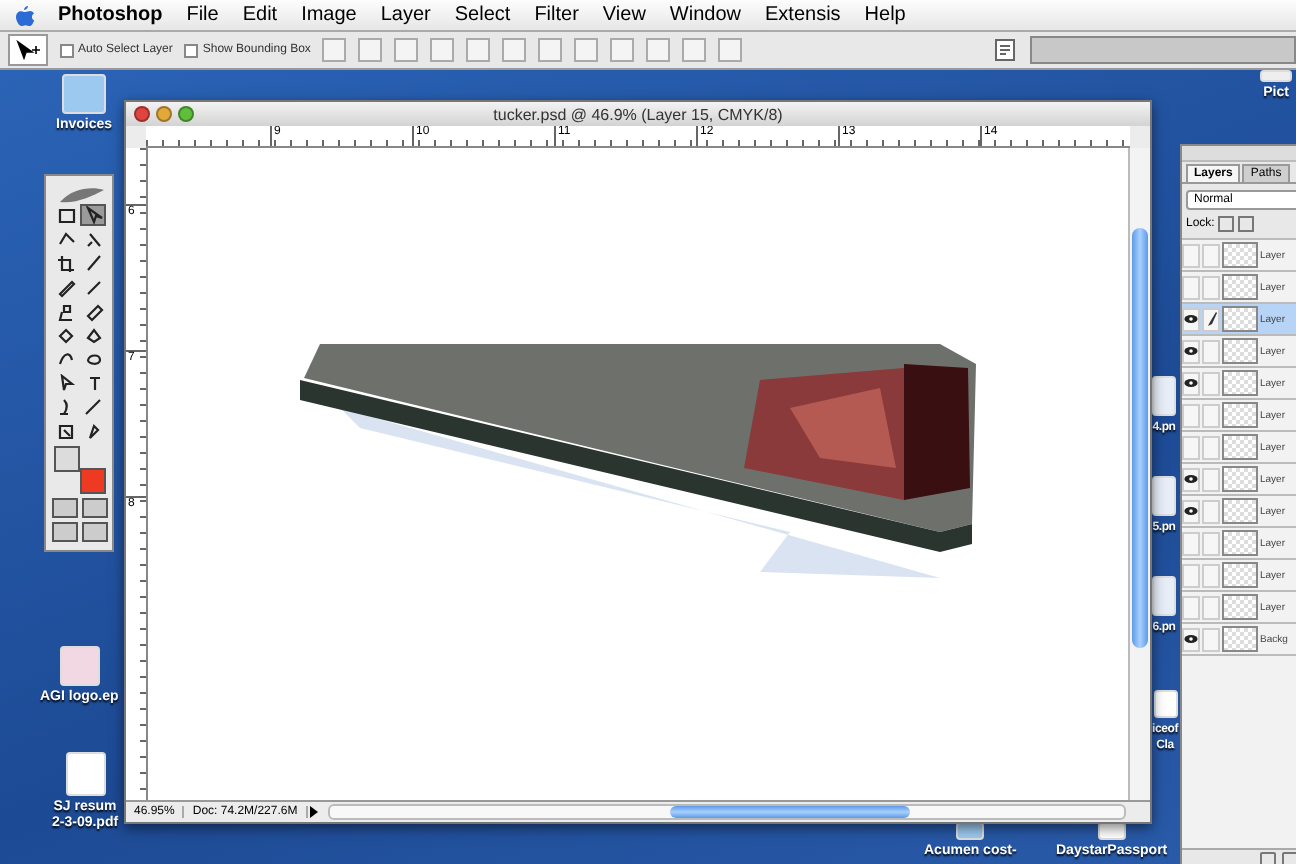  I want to click on horizontal-scrollbar, so click(726, 812).